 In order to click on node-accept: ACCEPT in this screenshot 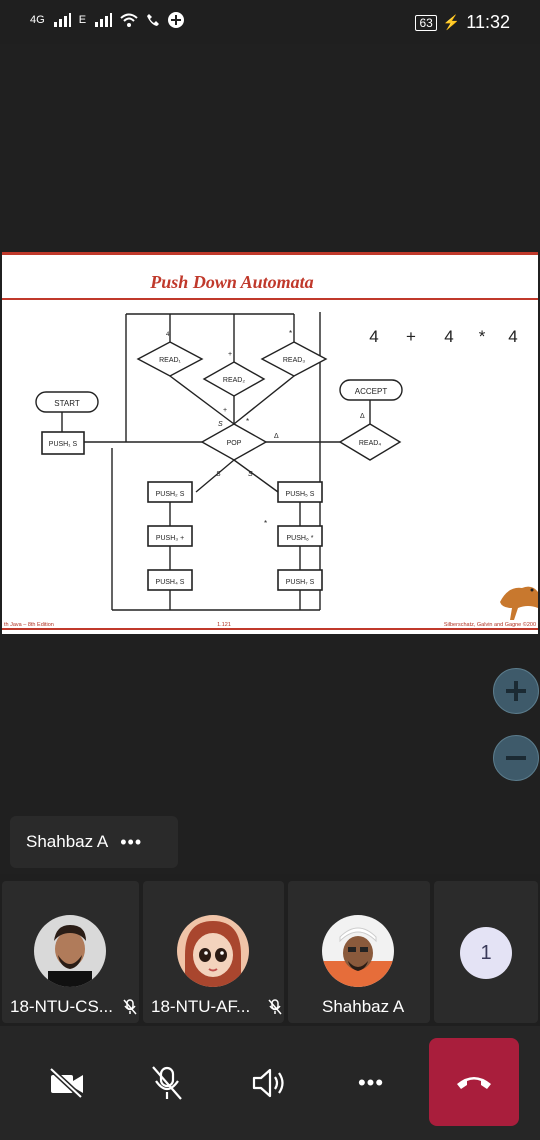, I will do `click(371, 390)`.